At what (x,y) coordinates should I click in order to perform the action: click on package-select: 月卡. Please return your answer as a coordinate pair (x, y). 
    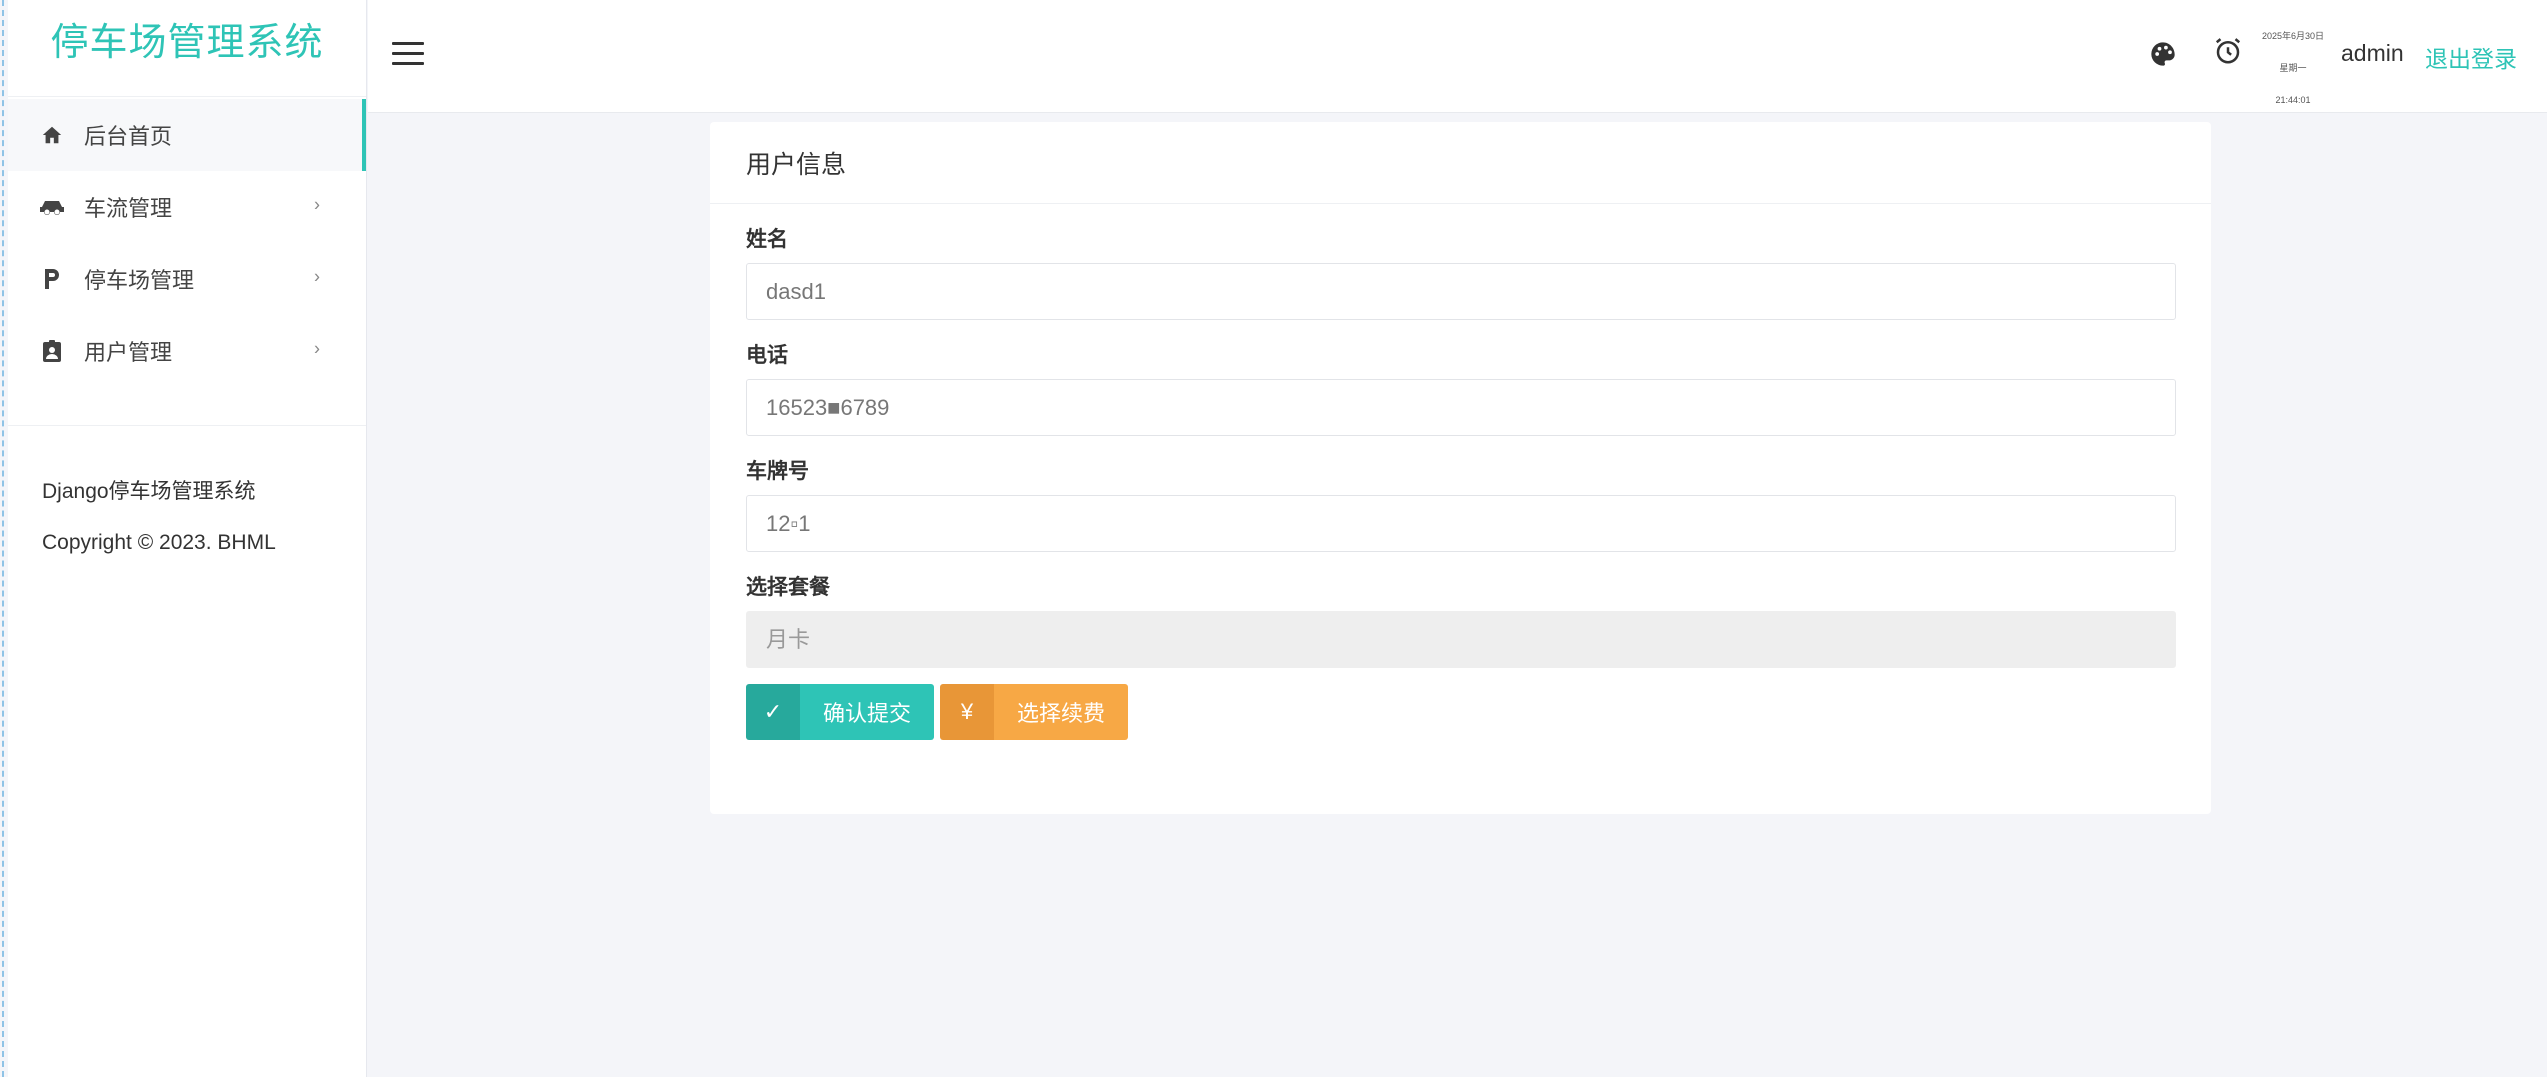
    Looking at the image, I should click on (1461, 639).